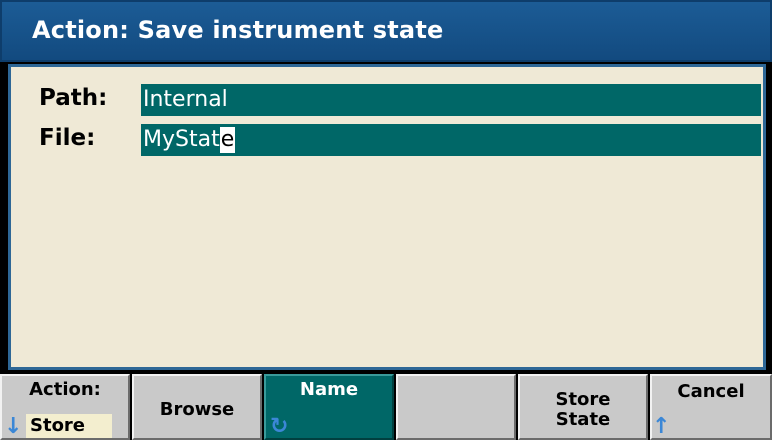 This screenshot has width=772, height=440. What do you see at coordinates (65, 407) in the screenshot?
I see `action-softkey: Action: ↓ Store` at bounding box center [65, 407].